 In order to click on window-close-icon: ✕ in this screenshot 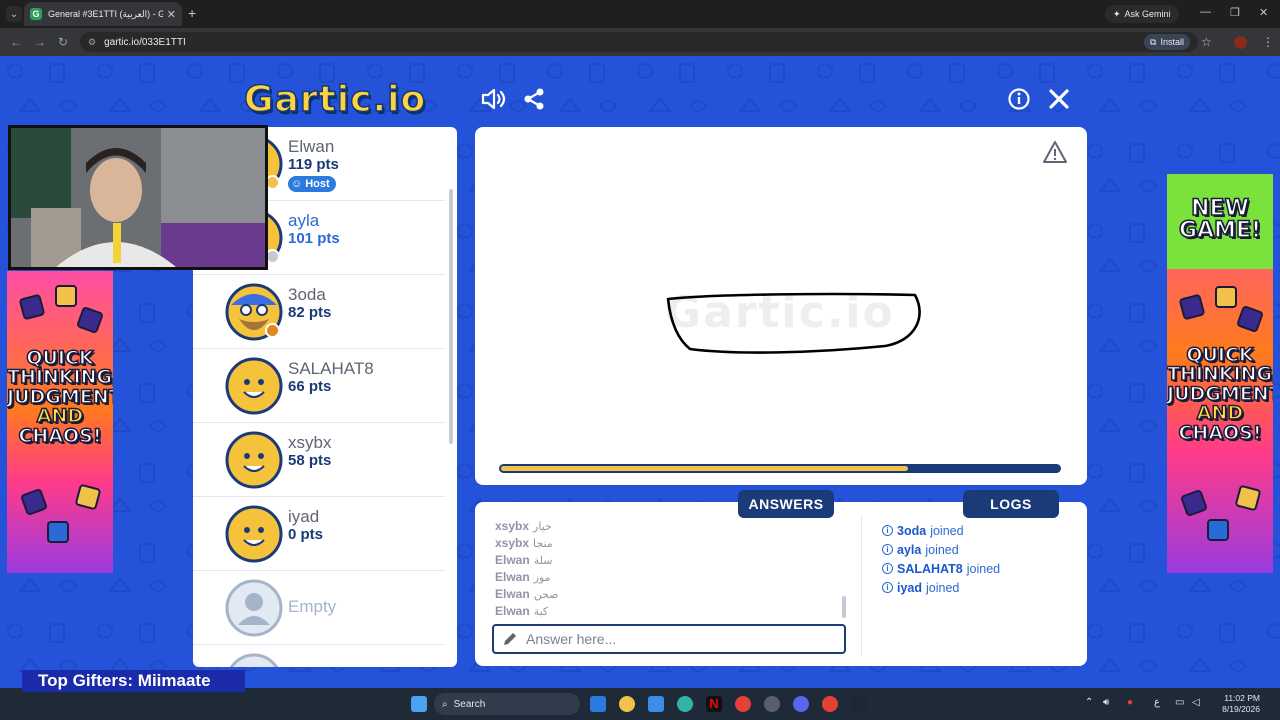, I will do `click(1263, 12)`.